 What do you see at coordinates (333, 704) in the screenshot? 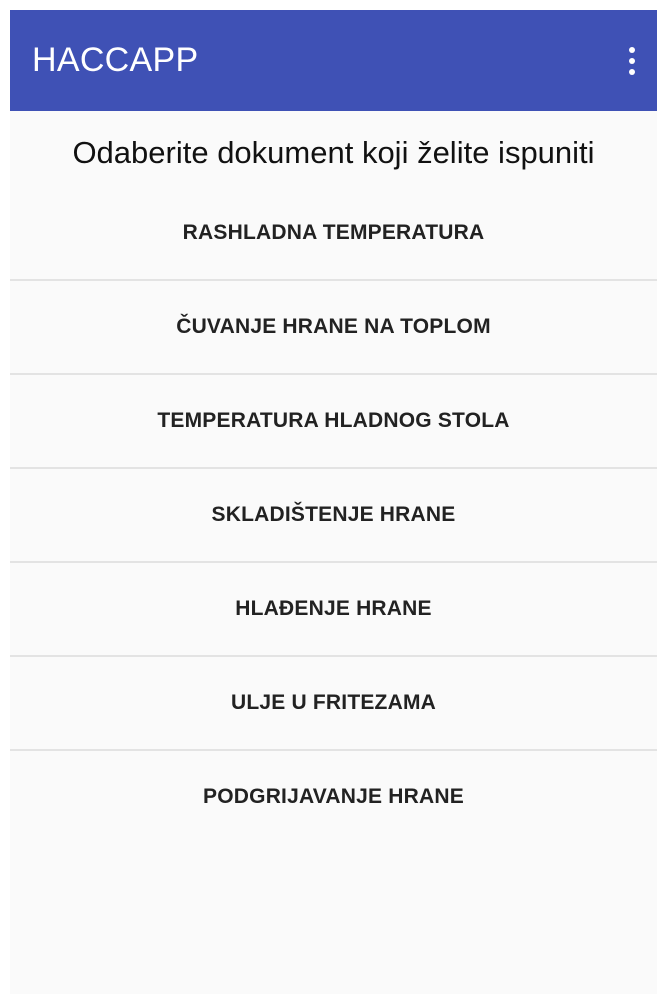
I see `document-button-ulje-u-fritezama: ULJE U FRITEZAMA` at bounding box center [333, 704].